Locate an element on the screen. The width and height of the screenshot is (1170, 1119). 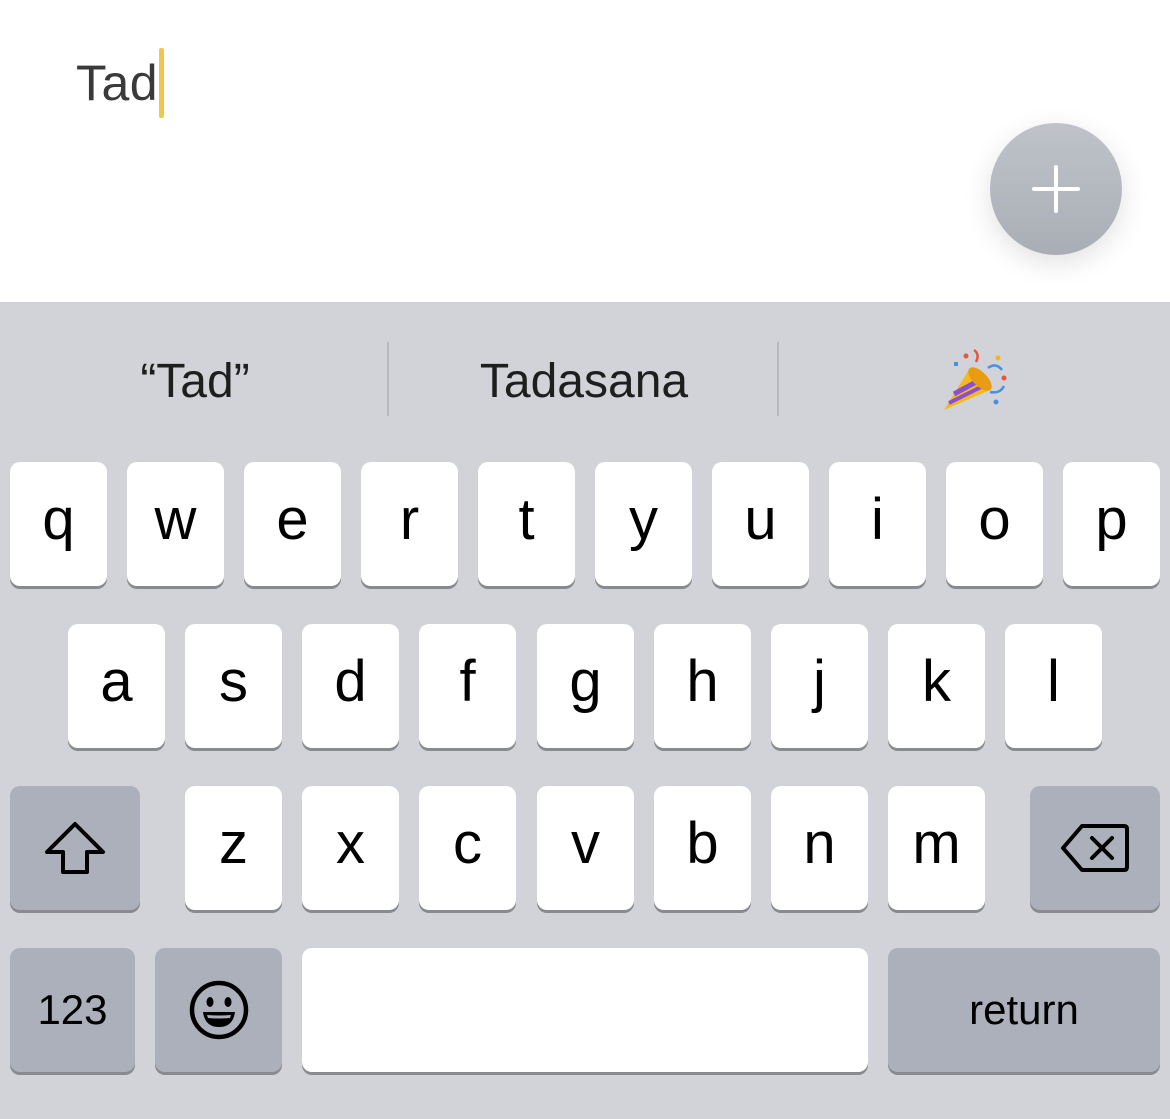
suggestion-word: Tadasana is located at coordinates (584, 381).